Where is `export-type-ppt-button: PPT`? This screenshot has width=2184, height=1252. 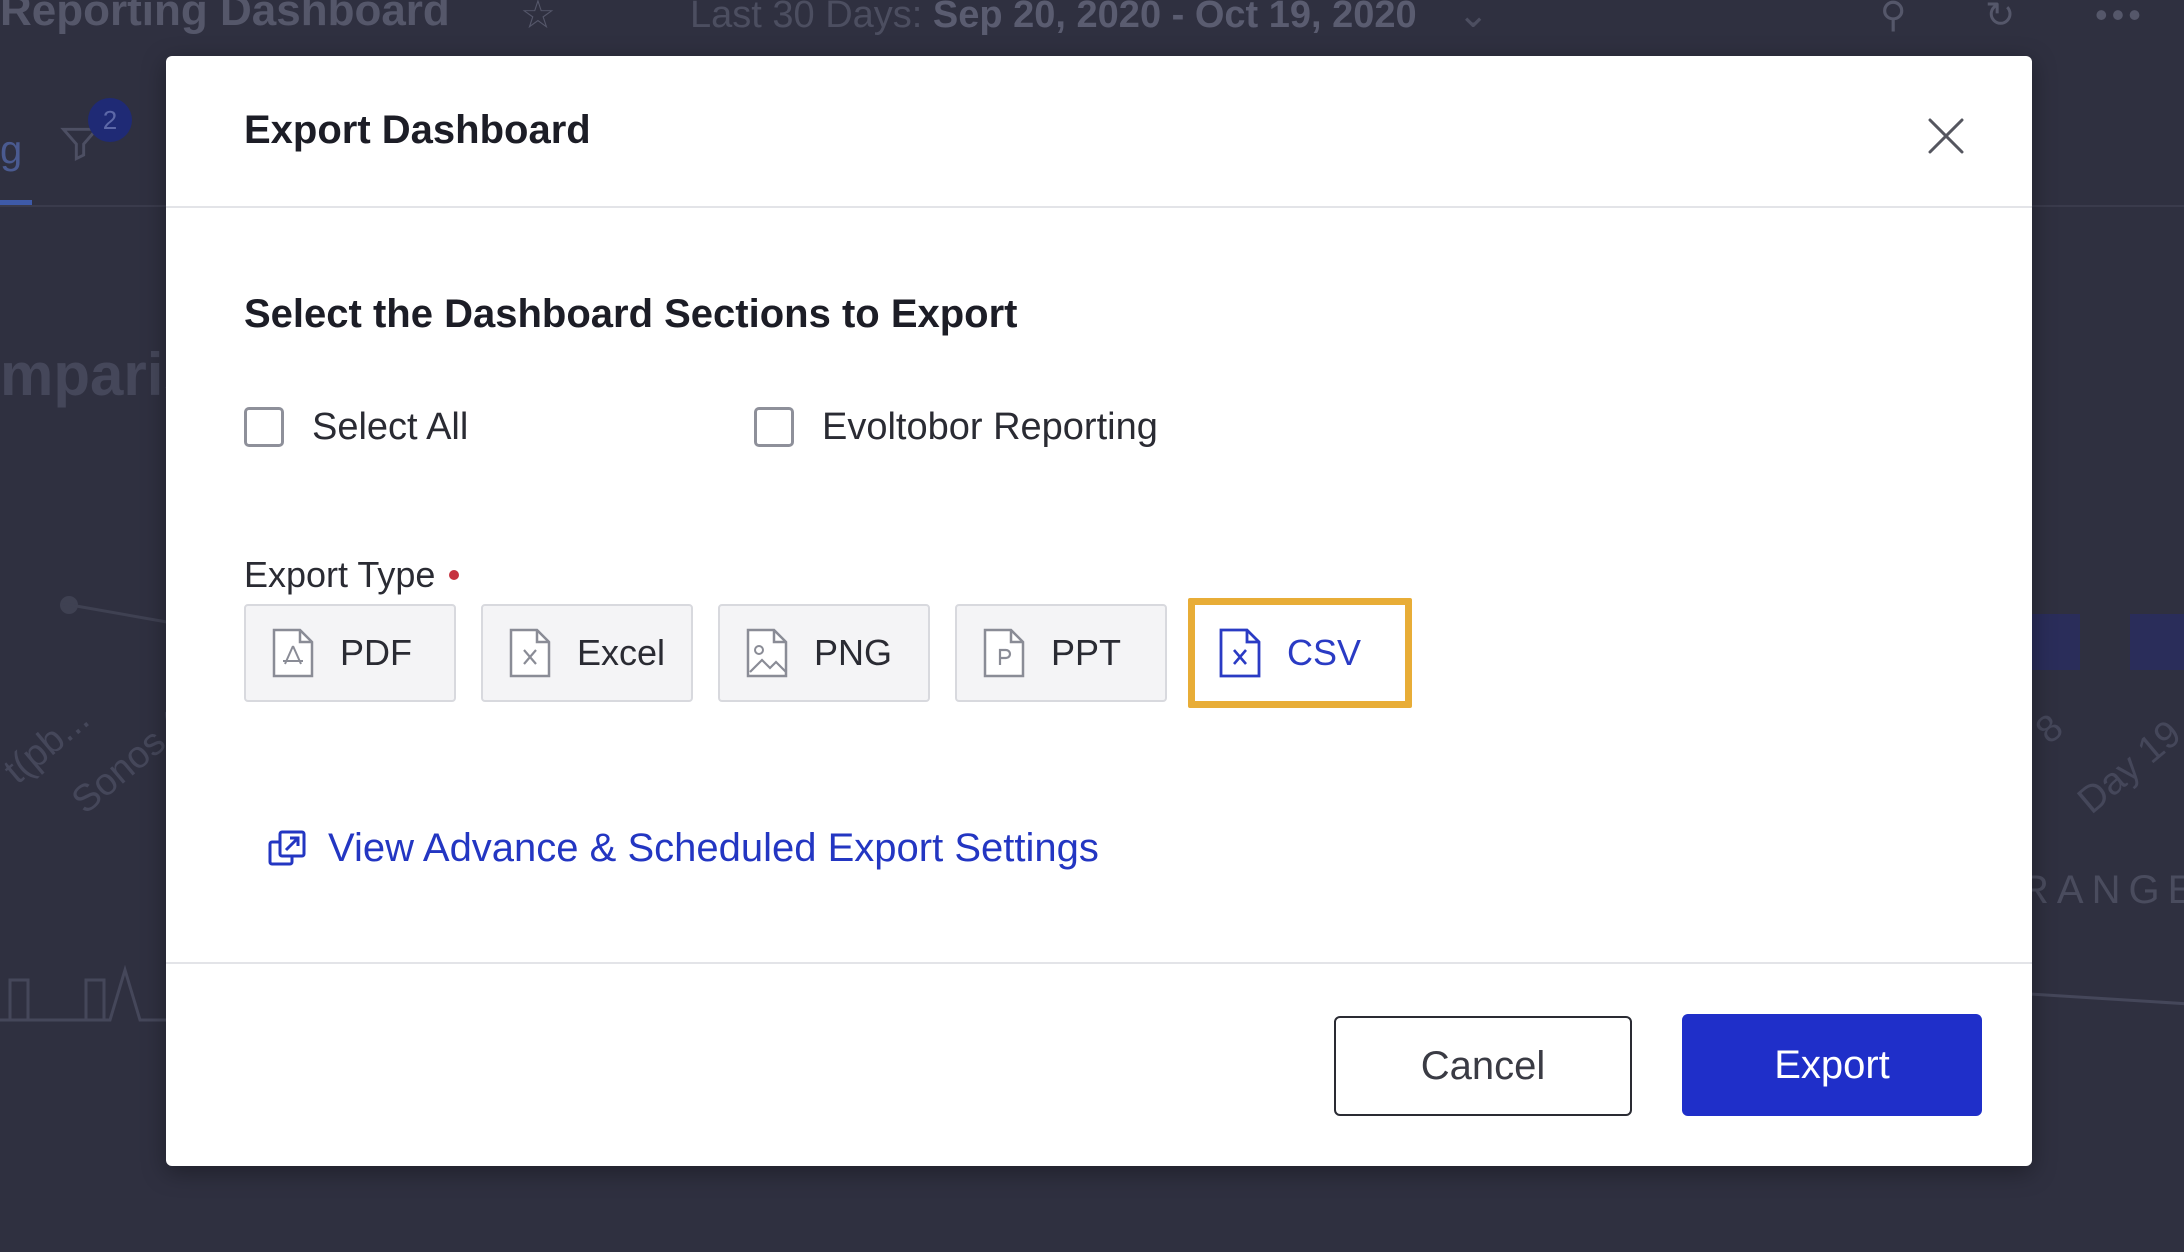 export-type-ppt-button: PPT is located at coordinates (1061, 653).